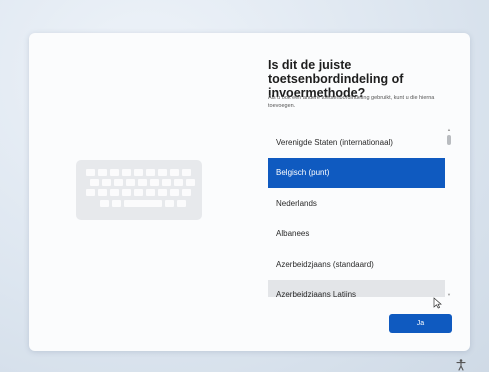 The height and width of the screenshot is (372, 489). Describe the element at coordinates (449, 294) in the screenshot. I see `scroll-down-arrow-icon: ▼` at that location.